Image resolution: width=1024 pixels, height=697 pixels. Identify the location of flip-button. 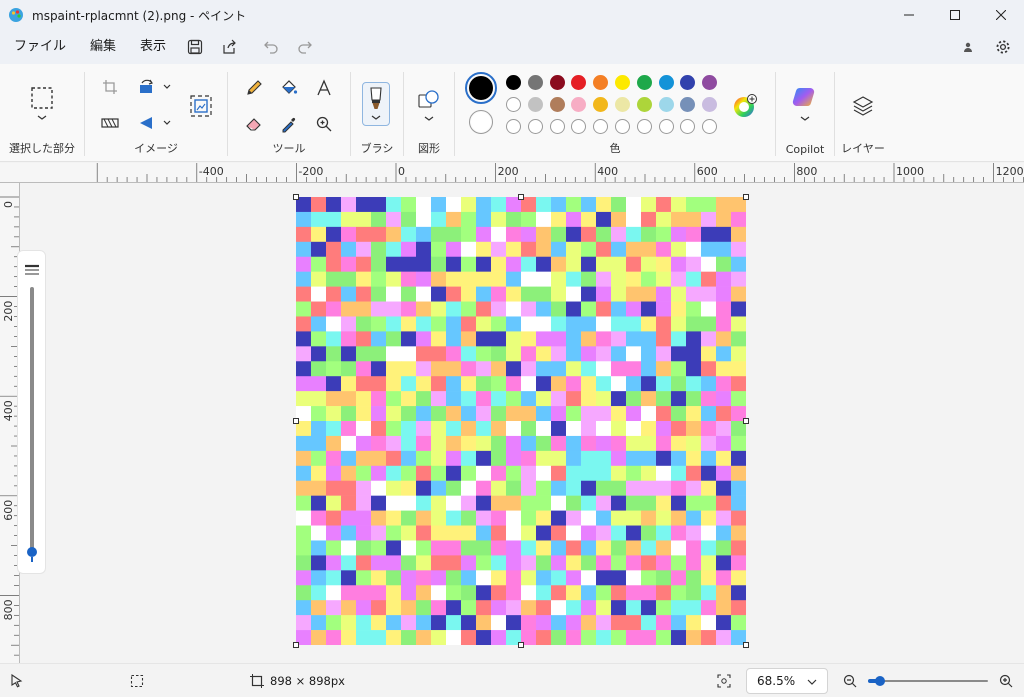
(155, 123).